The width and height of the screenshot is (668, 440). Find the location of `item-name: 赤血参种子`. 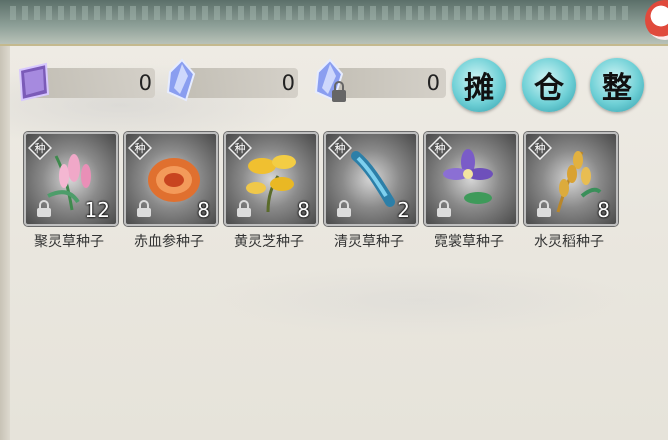

item-name: 赤血参种子 is located at coordinates (169, 242).